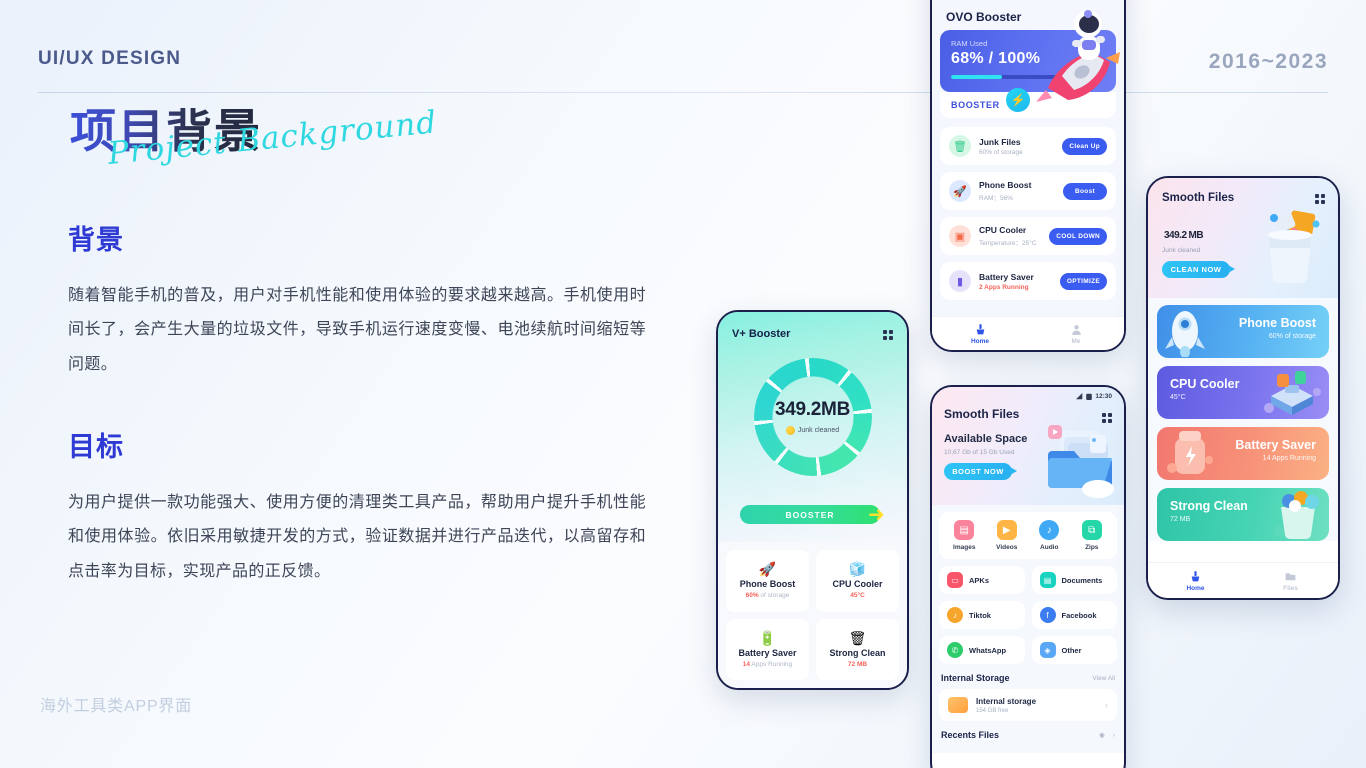 Image resolution: width=1366 pixels, height=768 pixels. What do you see at coordinates (1292, 393) in the screenshot?
I see `cpu-art` at bounding box center [1292, 393].